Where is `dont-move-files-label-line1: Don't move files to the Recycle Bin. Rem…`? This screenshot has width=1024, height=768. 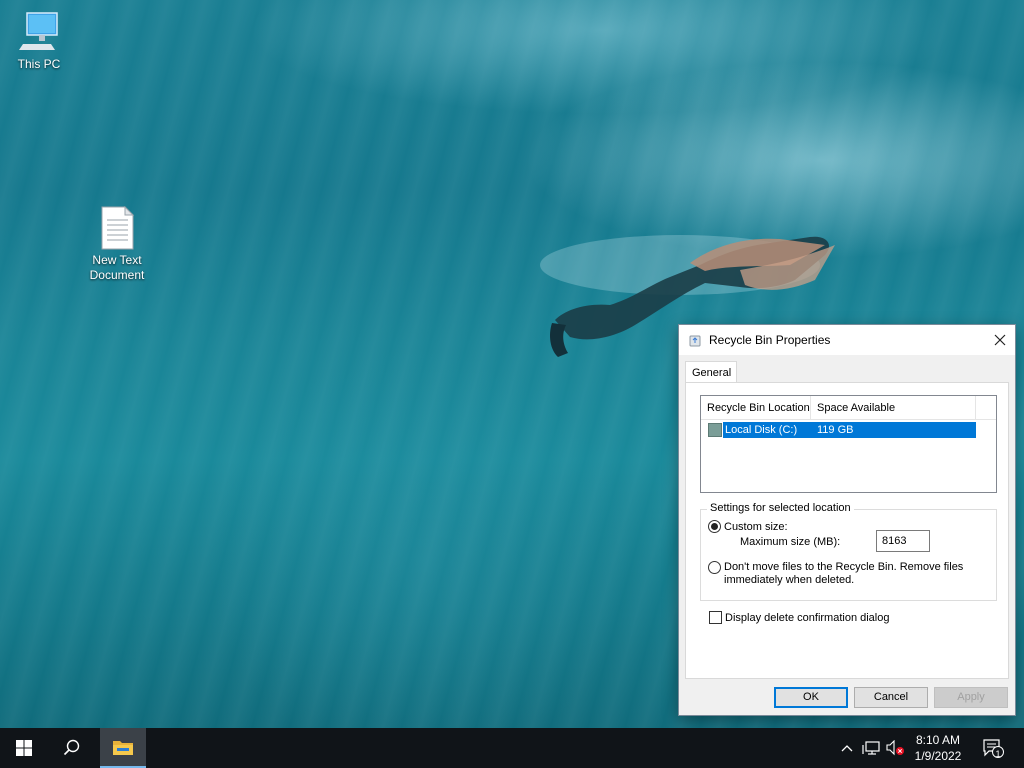
dont-move-files-label-line1: Don't move files to the Recycle Bin. Rem… is located at coordinates (844, 567).